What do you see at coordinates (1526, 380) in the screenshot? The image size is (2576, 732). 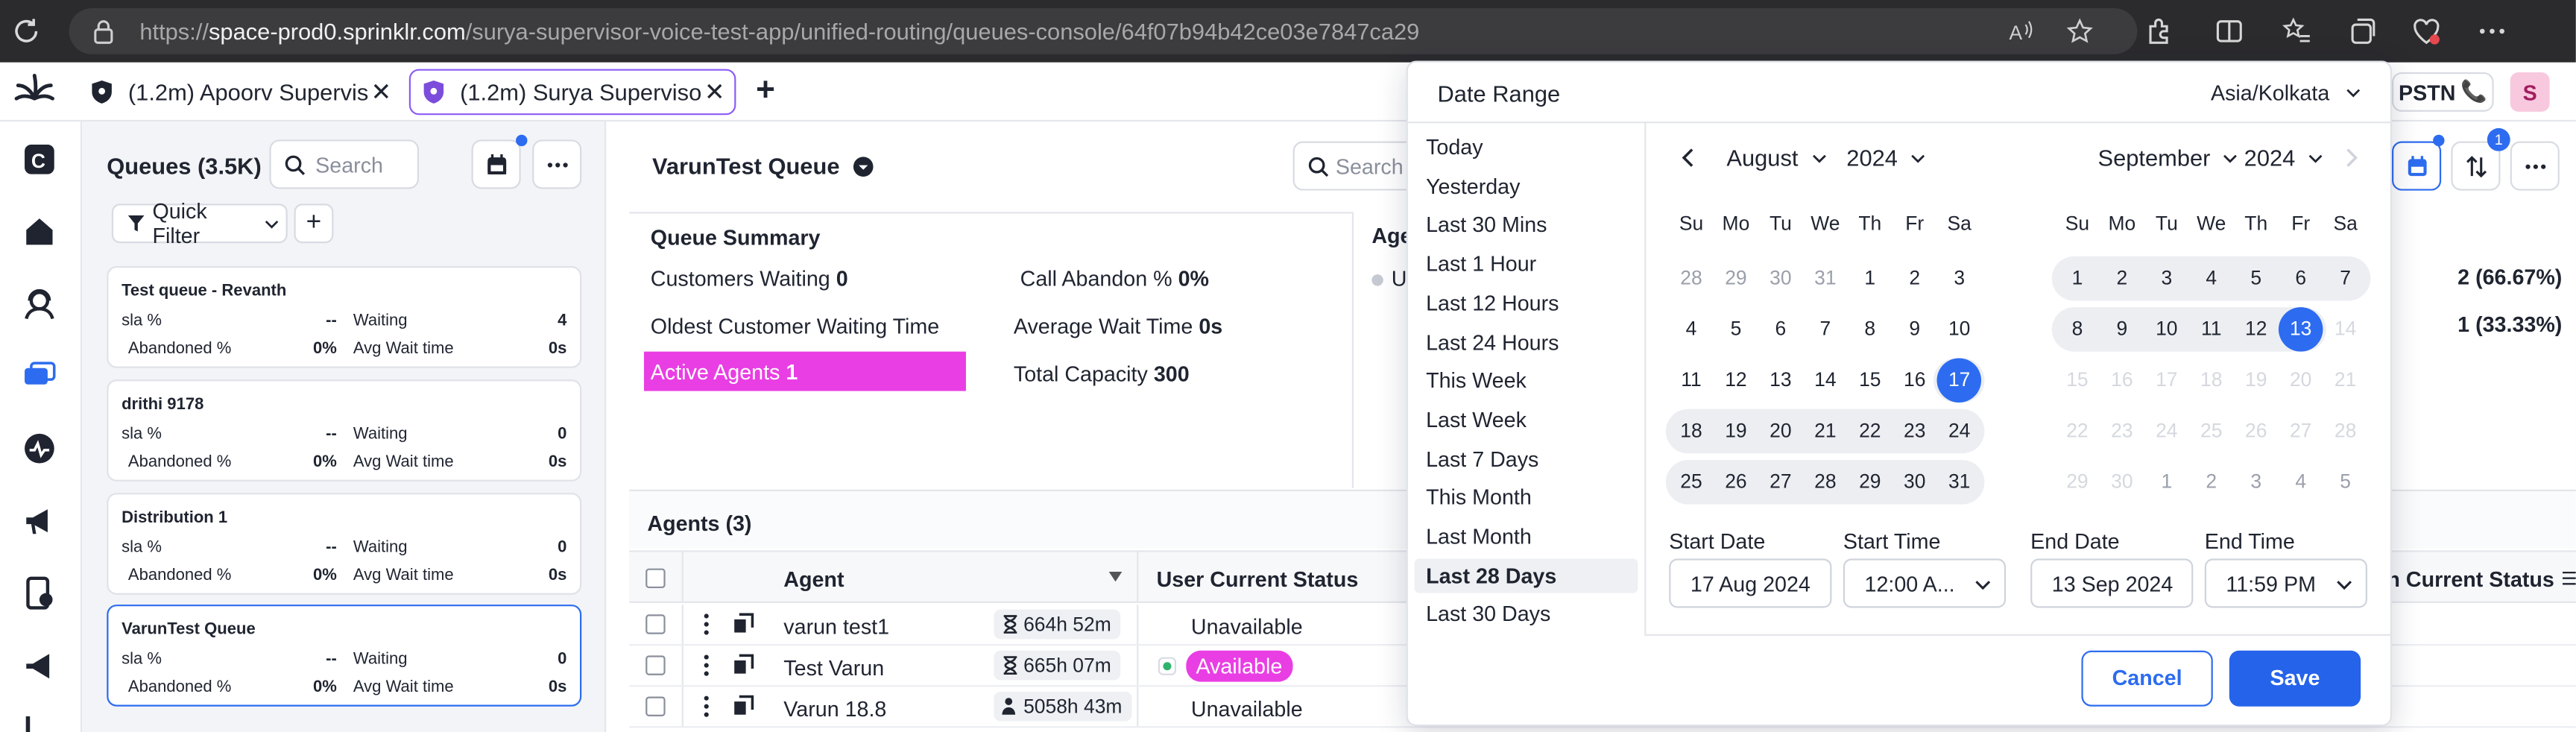 I see `preset-option: This Week` at bounding box center [1526, 380].